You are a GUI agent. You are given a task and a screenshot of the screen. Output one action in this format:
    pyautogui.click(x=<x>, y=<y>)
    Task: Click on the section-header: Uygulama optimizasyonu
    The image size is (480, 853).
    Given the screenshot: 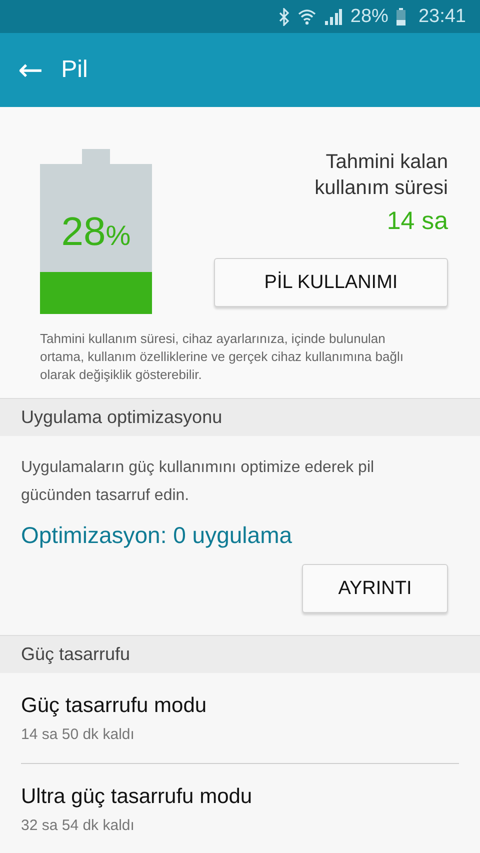 What is the action you would take?
    pyautogui.click(x=240, y=417)
    